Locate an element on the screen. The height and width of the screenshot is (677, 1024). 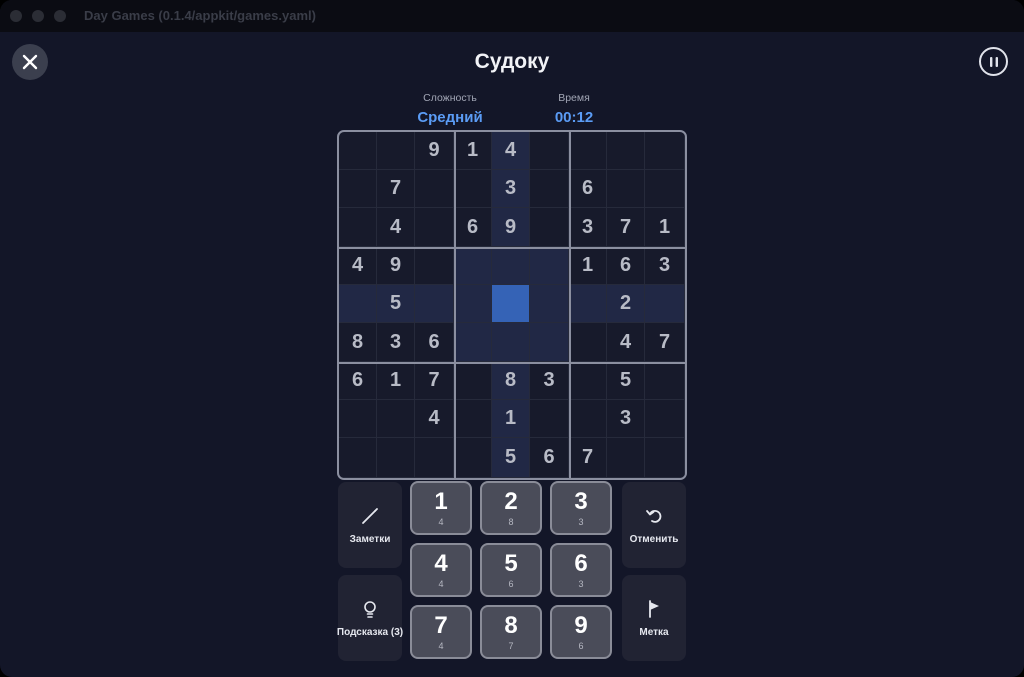
pause-button is located at coordinates (993, 61).